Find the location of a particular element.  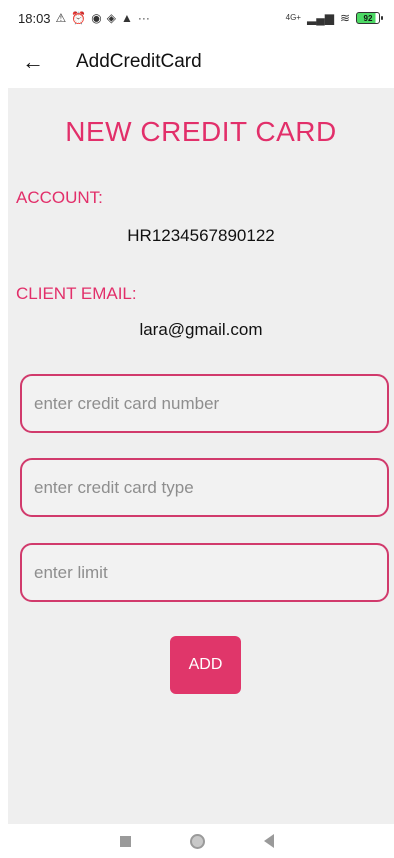

sync-icon: ◉ is located at coordinates (96, 18).